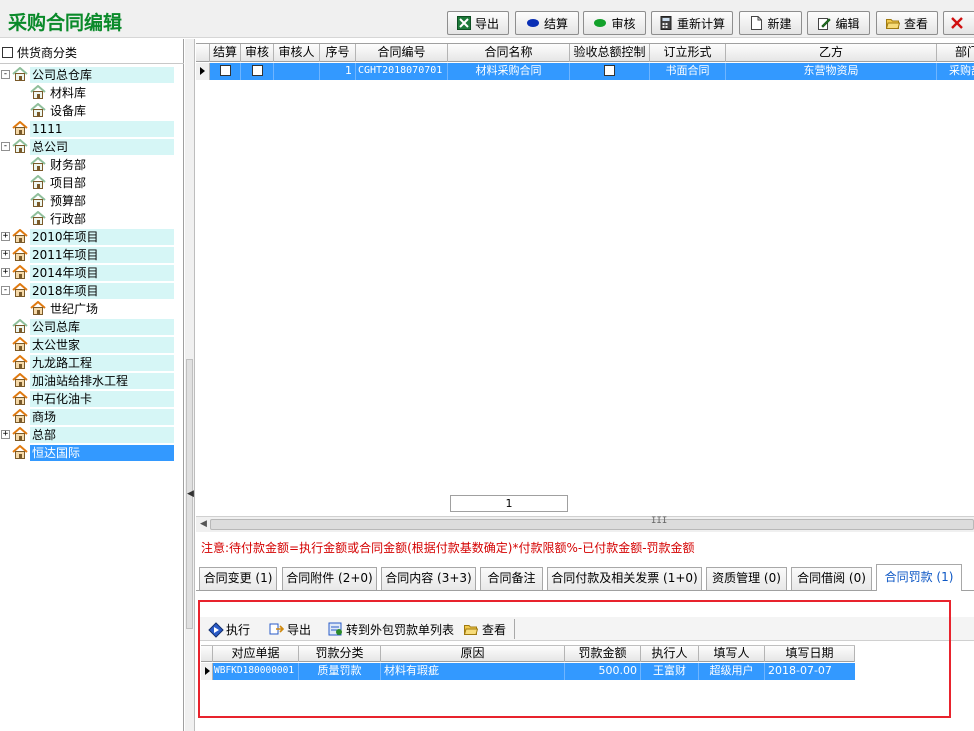 The width and height of the screenshot is (974, 731). I want to click on audit-cell, so click(257, 71).